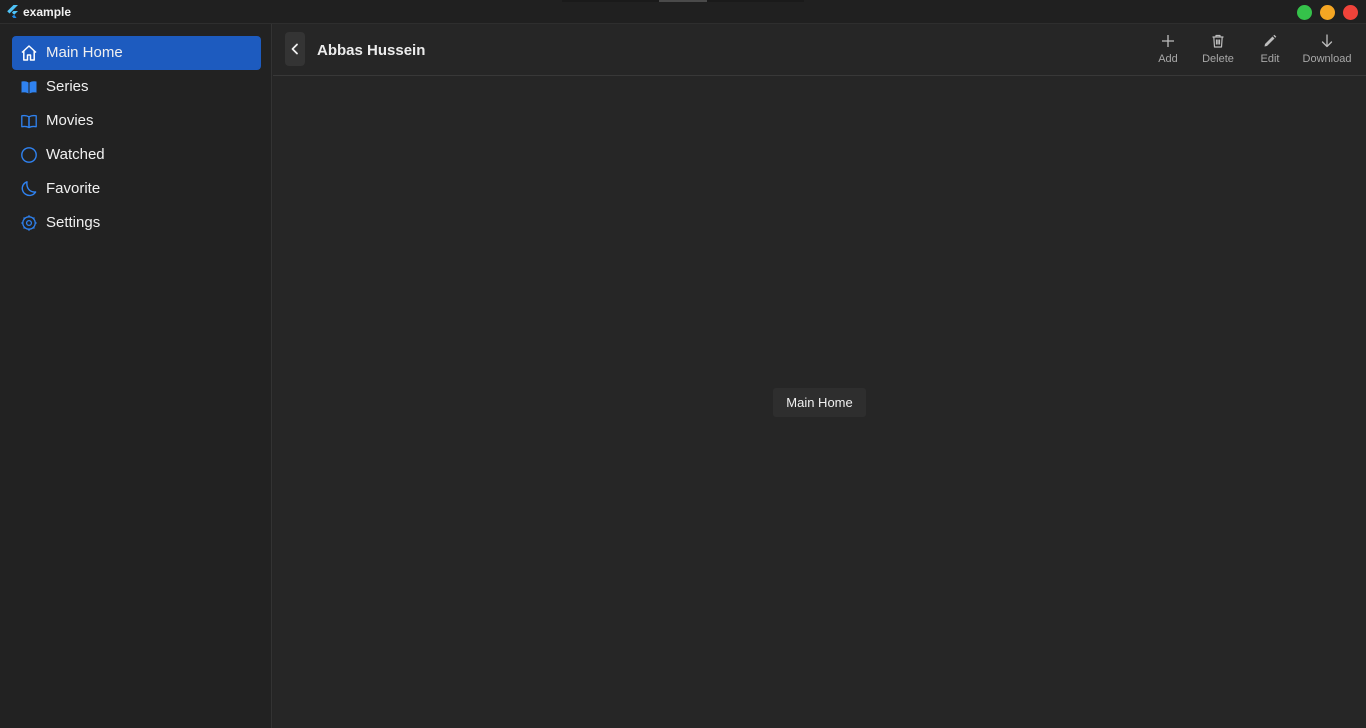 Image resolution: width=1366 pixels, height=728 pixels. Describe the element at coordinates (1350, 12) in the screenshot. I see `close-button` at that location.